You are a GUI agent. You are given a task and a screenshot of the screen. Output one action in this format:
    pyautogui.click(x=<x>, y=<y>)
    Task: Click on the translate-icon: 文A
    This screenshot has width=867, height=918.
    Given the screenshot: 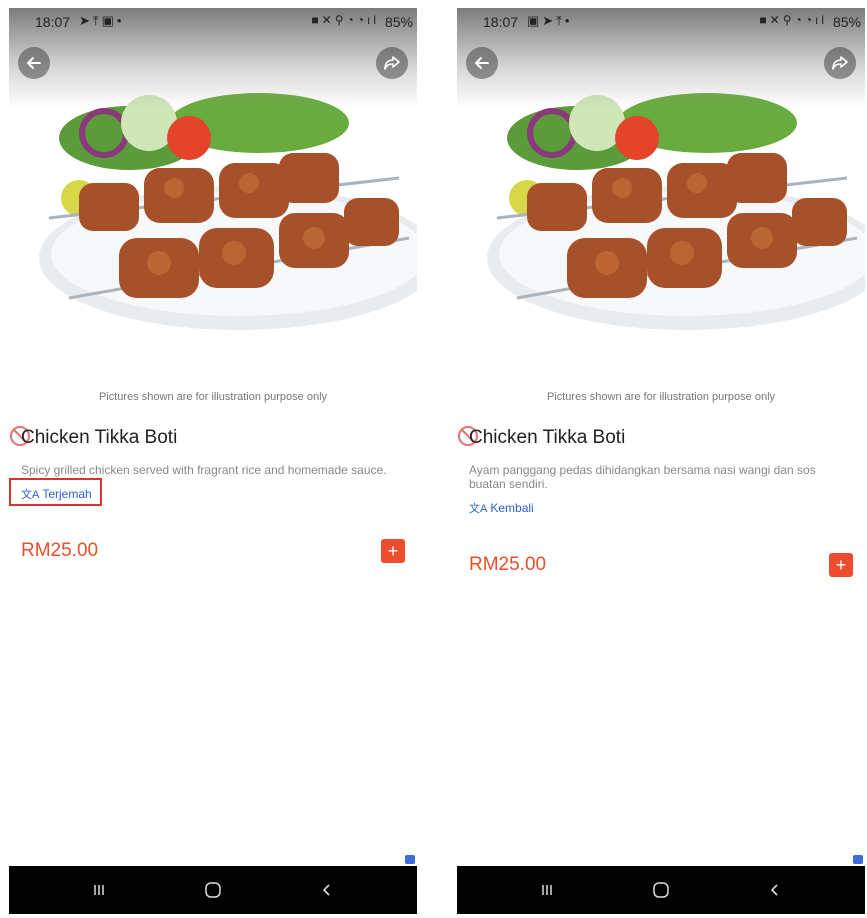 What is the action you would take?
    pyautogui.click(x=478, y=509)
    